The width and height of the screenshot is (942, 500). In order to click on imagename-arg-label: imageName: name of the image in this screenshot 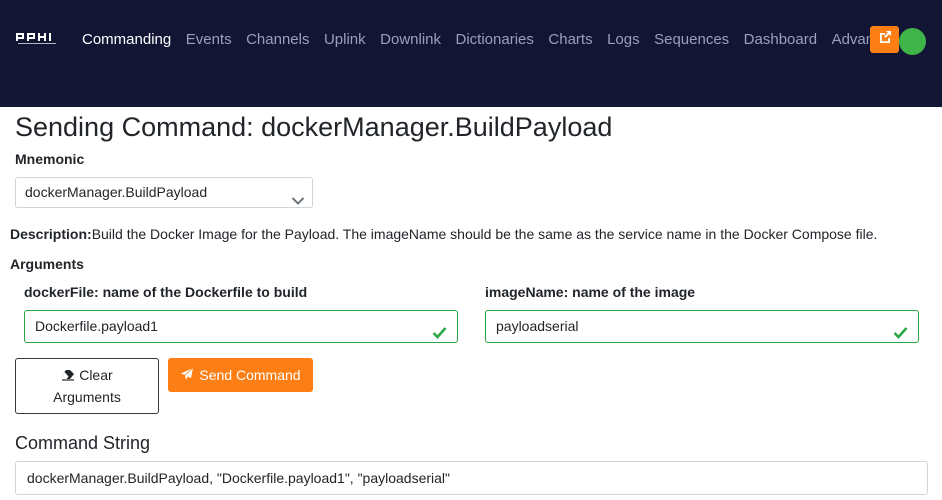, I will do `click(590, 292)`.